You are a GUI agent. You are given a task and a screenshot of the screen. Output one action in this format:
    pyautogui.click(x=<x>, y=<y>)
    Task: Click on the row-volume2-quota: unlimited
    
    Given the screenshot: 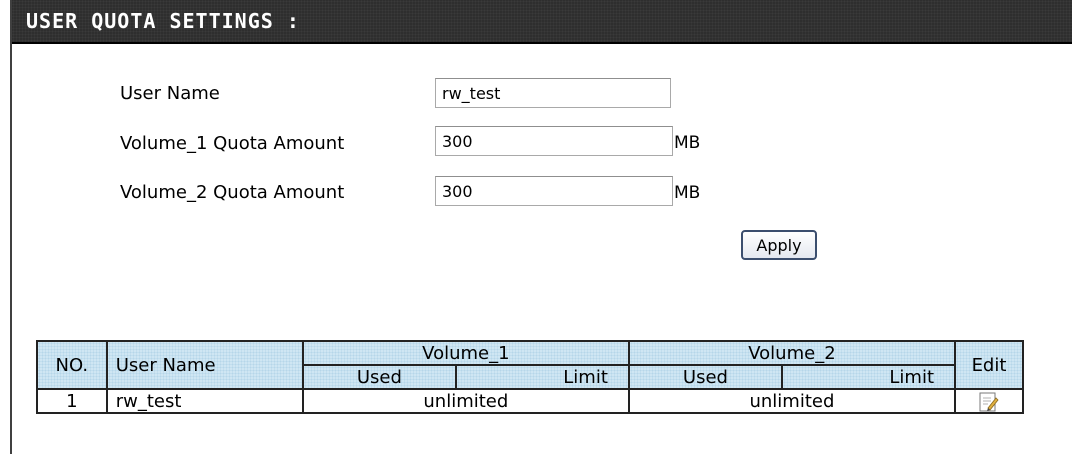 What is the action you would take?
    pyautogui.click(x=792, y=401)
    